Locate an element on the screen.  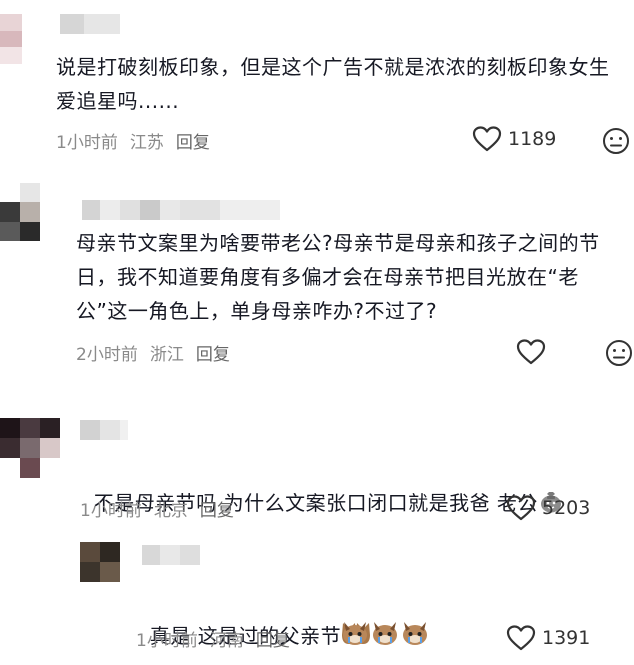
comment-location: 河南 is located at coordinates (226, 641).